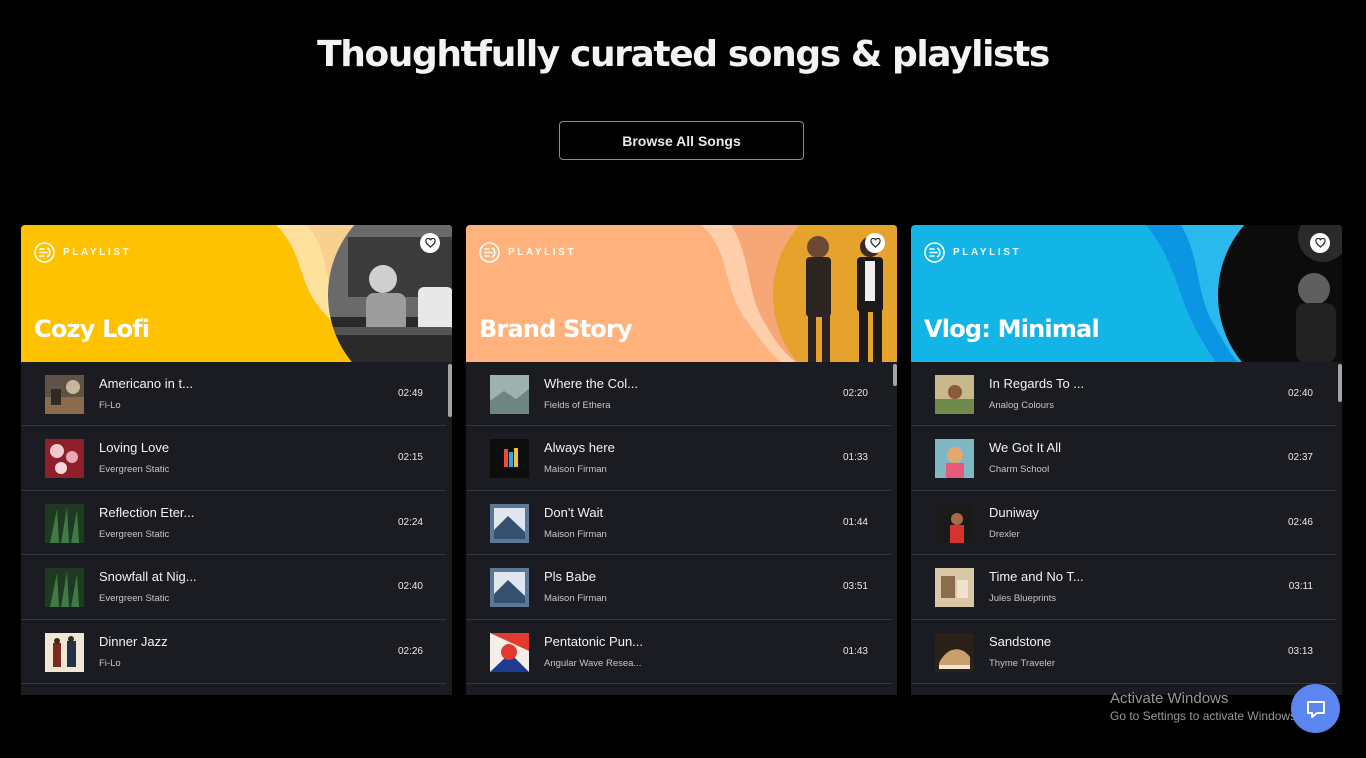 The height and width of the screenshot is (758, 1366). What do you see at coordinates (1019, 470) in the screenshot?
I see `track-artist: Charm School` at bounding box center [1019, 470].